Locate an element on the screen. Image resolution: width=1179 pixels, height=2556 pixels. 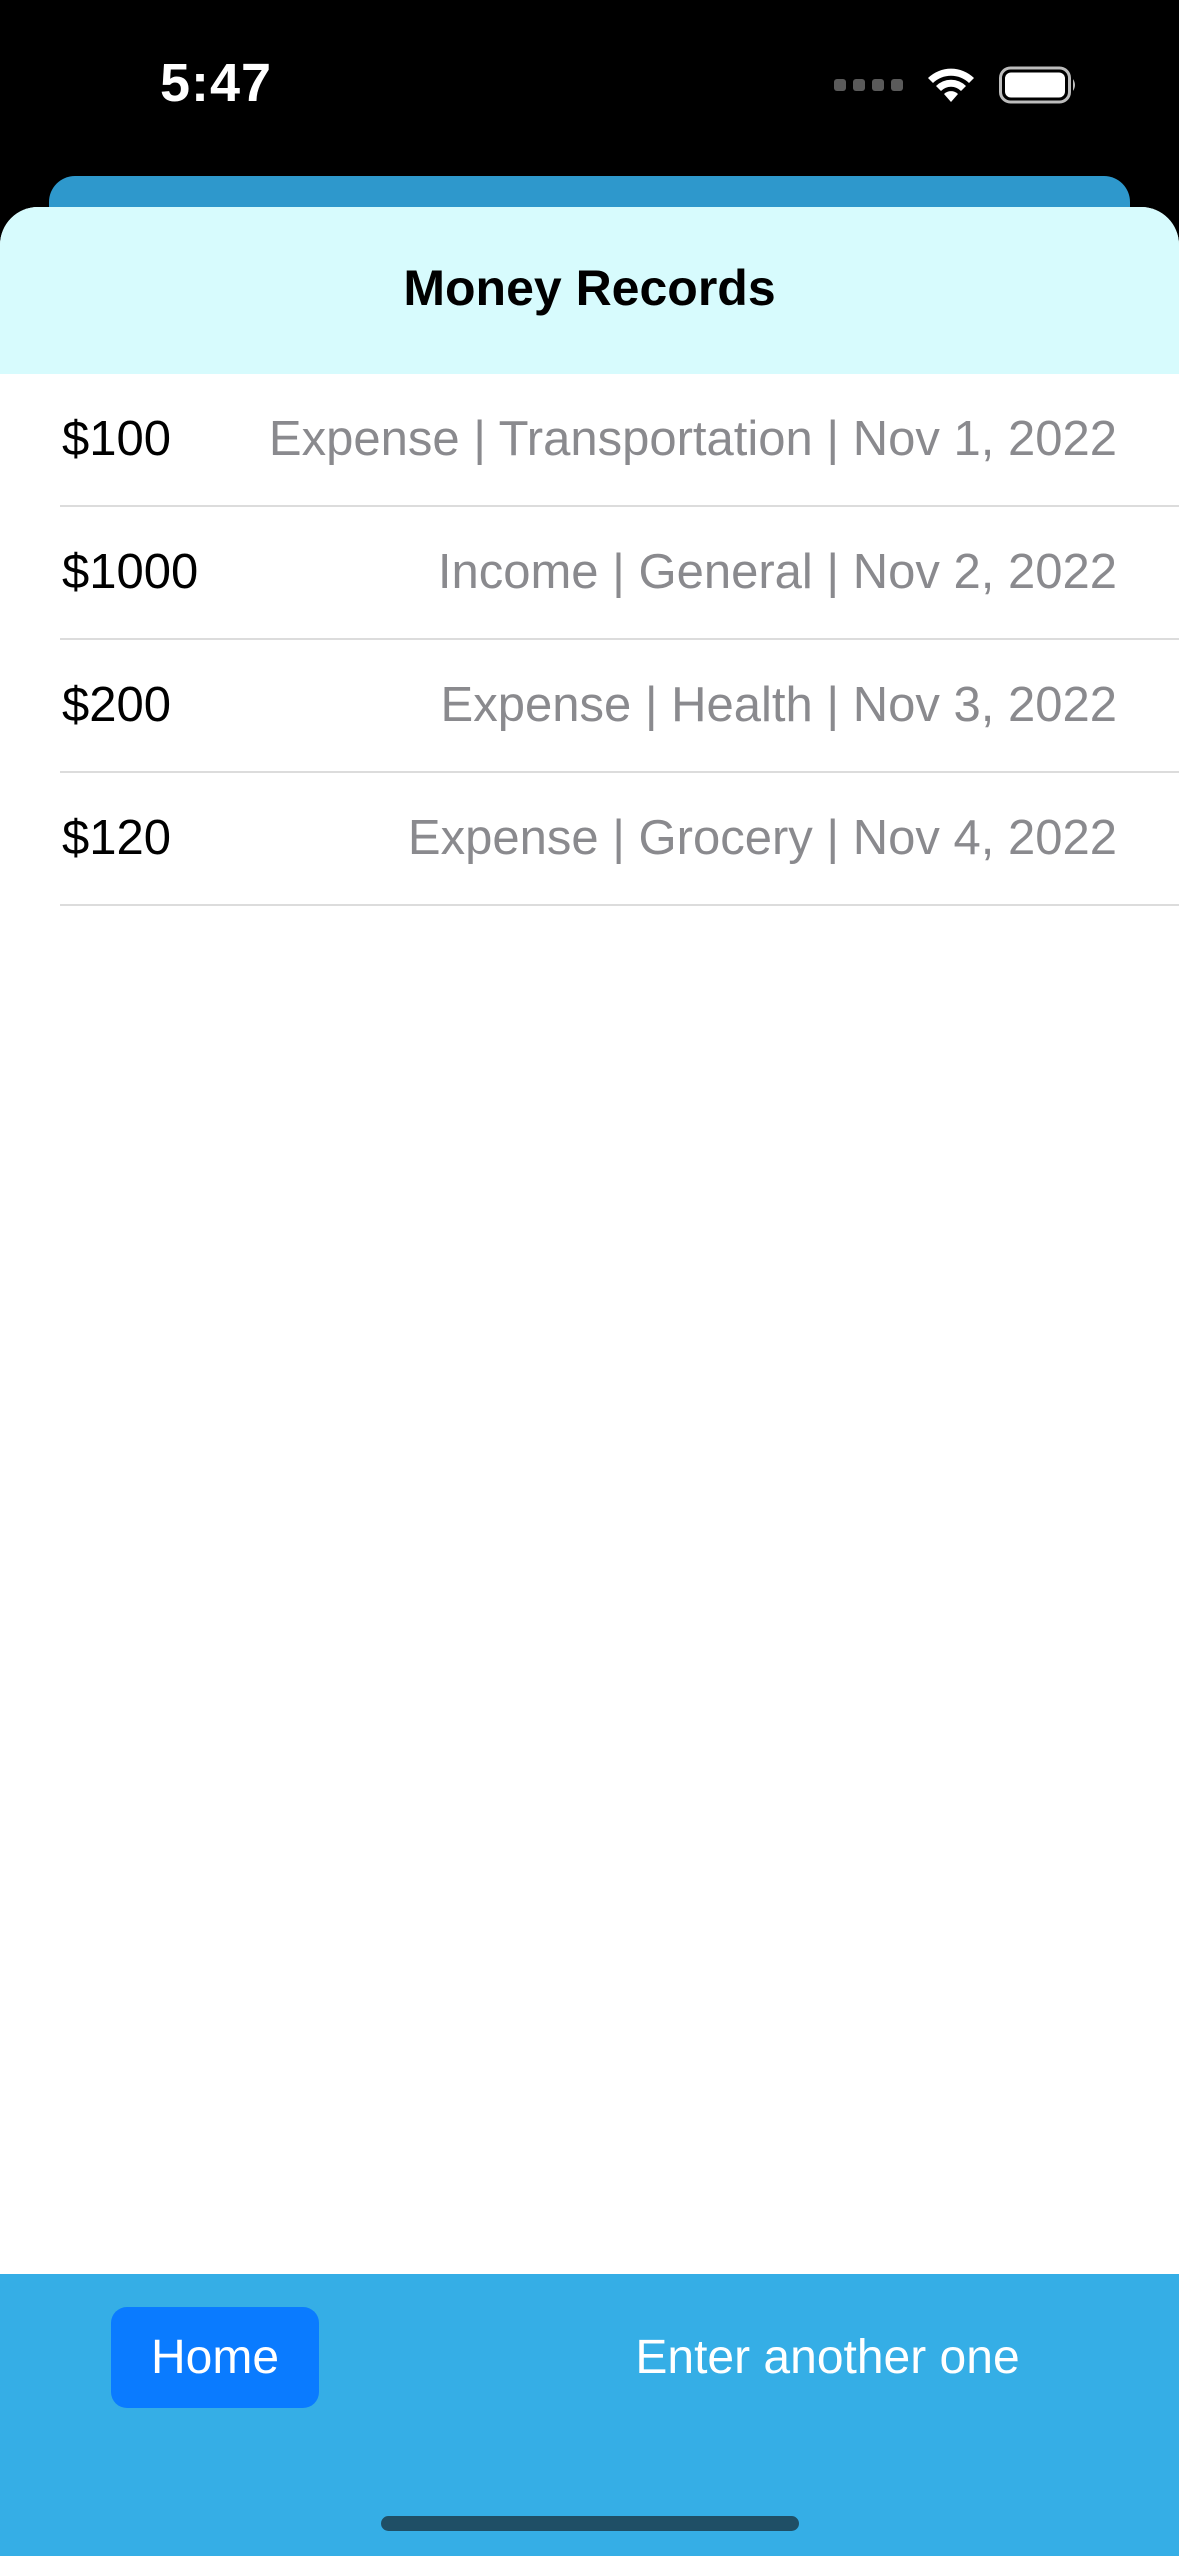
status-time: 5:47 is located at coordinates (216, 83).